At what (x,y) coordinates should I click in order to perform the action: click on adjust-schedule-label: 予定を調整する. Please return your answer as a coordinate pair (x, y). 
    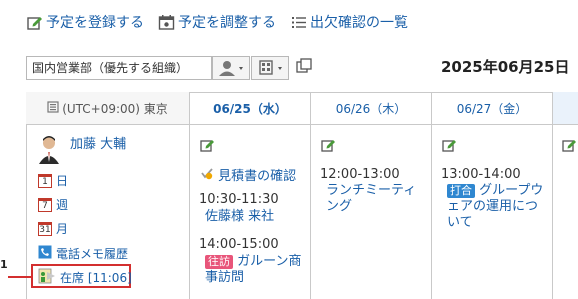
    Looking at the image, I should click on (227, 23).